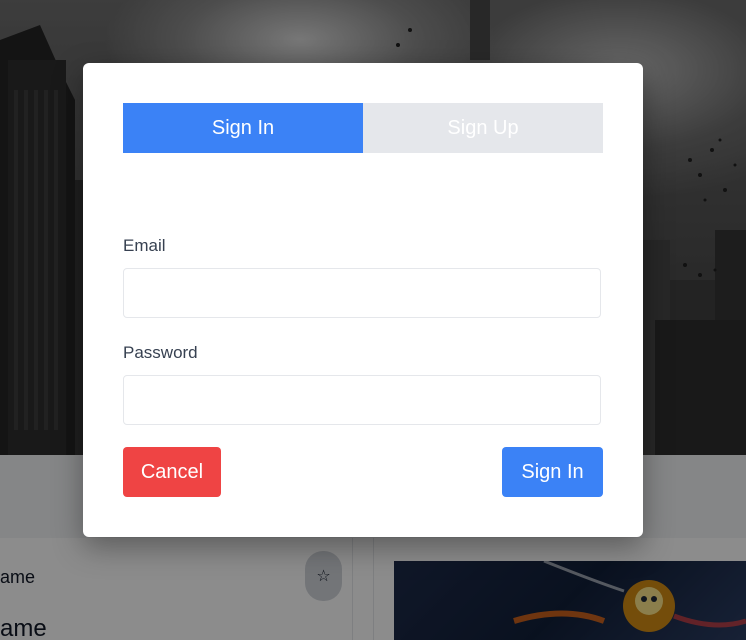 This screenshot has width=746, height=640. Describe the element at coordinates (362, 293) in the screenshot. I see `email-field` at that location.